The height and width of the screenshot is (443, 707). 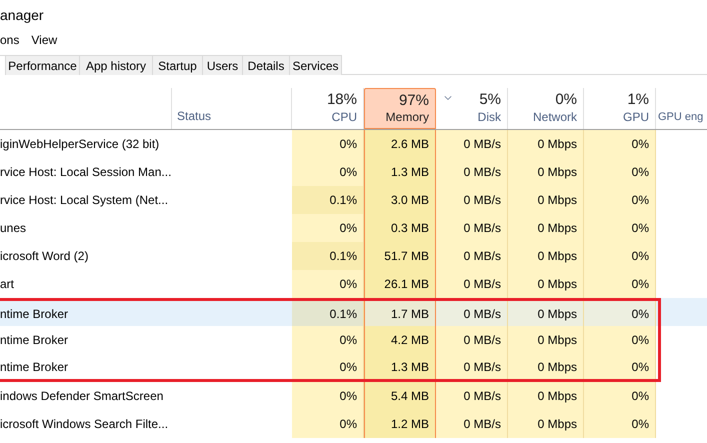 I want to click on column-header: 97% Memory, so click(x=400, y=108).